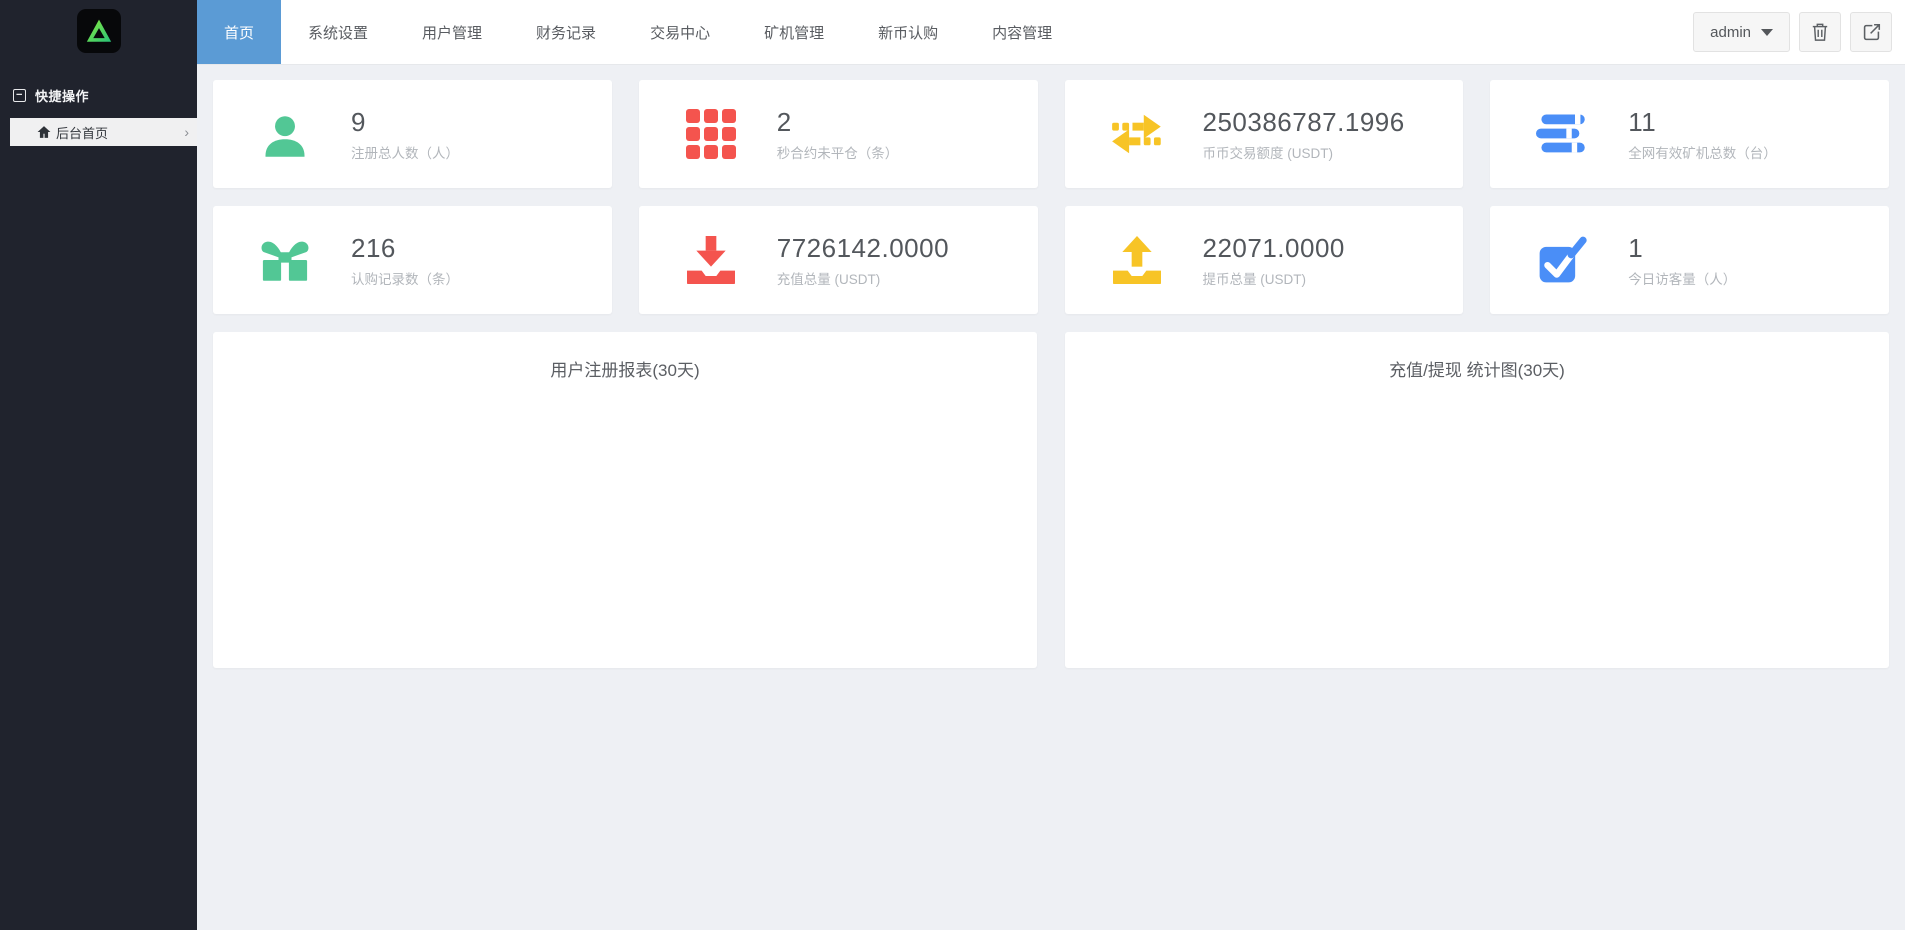 This screenshot has width=1905, height=930. What do you see at coordinates (828, 279) in the screenshot?
I see `stat-label: 充值总量 (USDT)` at bounding box center [828, 279].